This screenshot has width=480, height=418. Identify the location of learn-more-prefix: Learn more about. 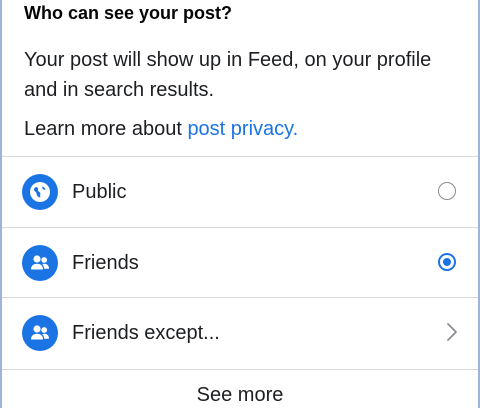
(106, 129).